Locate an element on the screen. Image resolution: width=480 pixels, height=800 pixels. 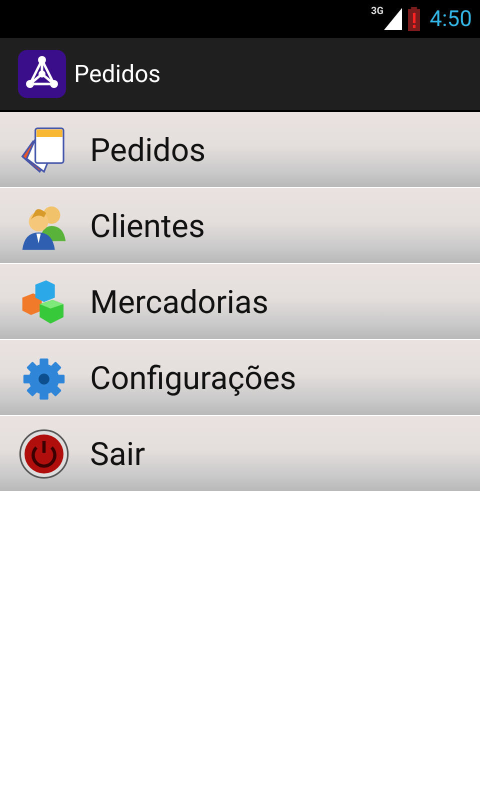
menu-item-label: Configurações is located at coordinates (193, 377).